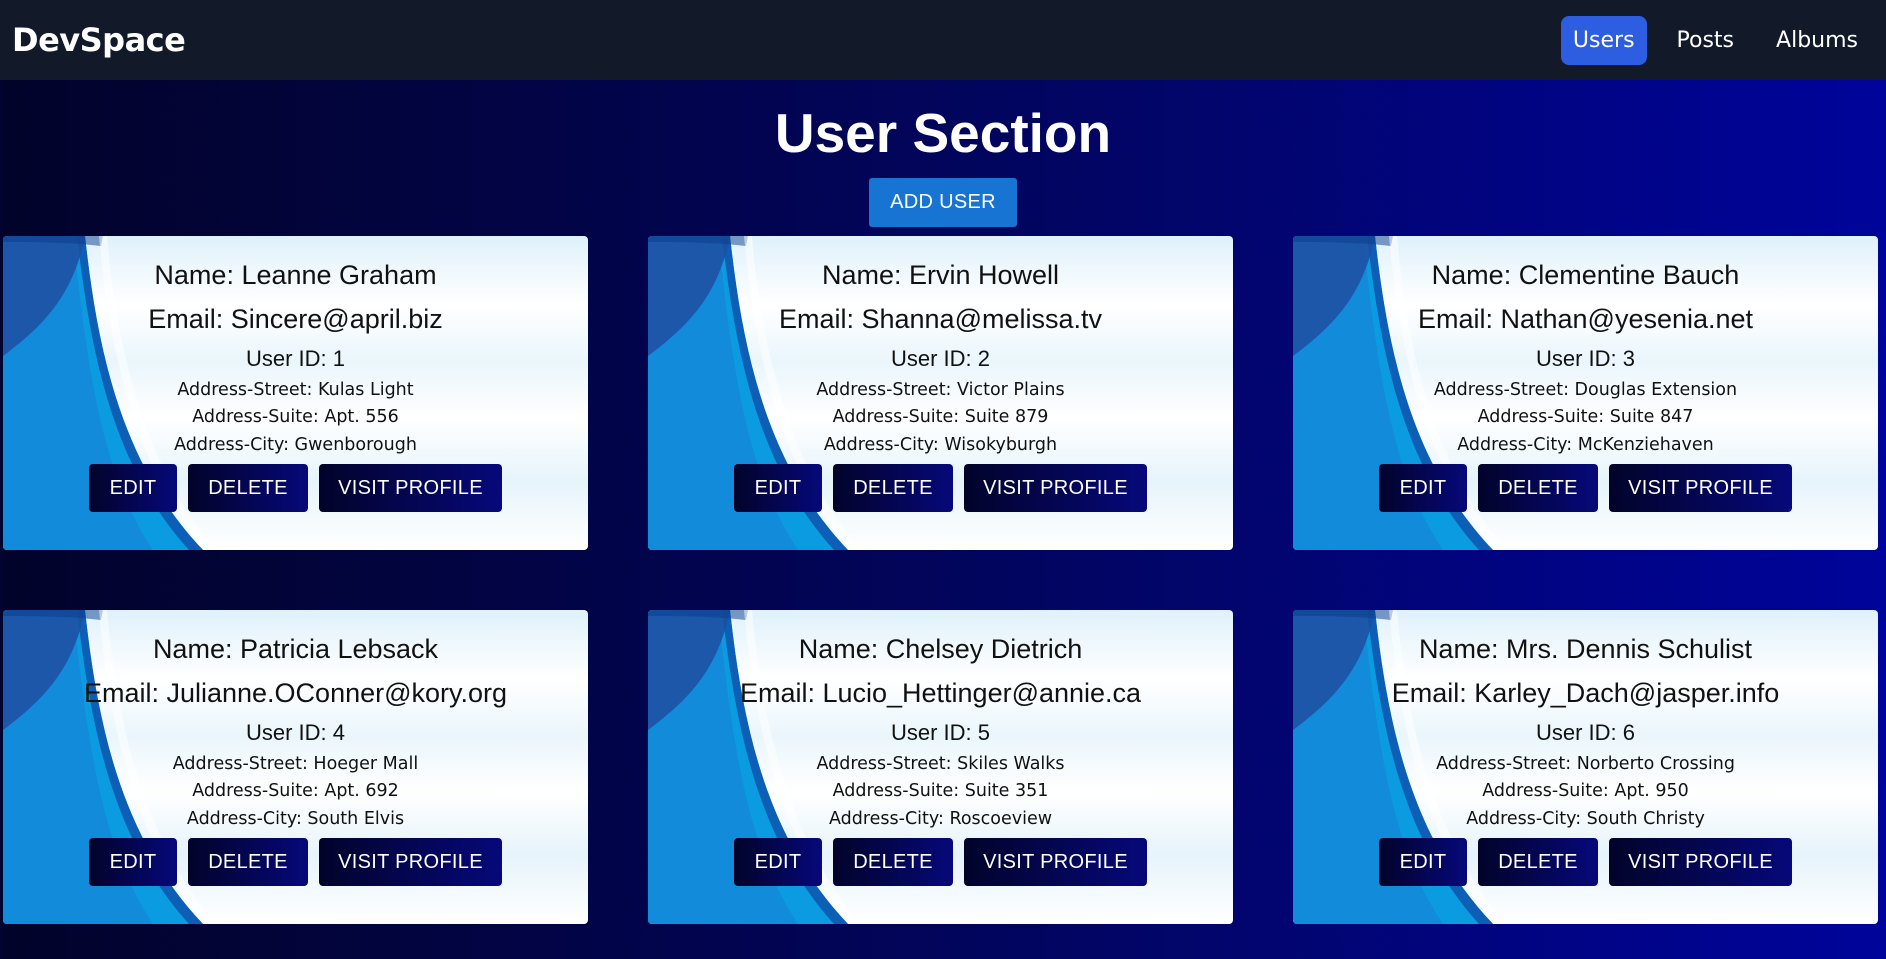 This screenshot has height=959, width=1886. I want to click on user-name: Name: Mrs. Dennis Schulist, so click(1585, 649).